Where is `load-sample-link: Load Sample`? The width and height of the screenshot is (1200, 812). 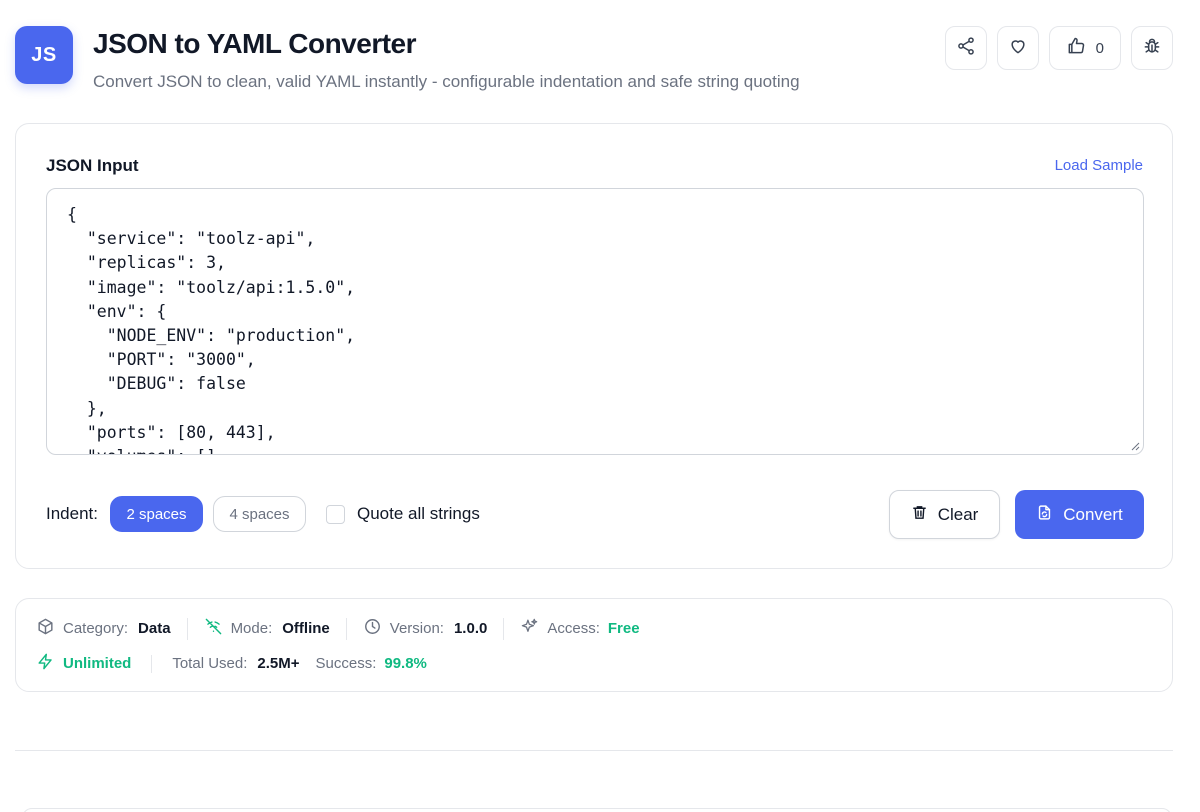
load-sample-link: Load Sample is located at coordinates (1099, 165).